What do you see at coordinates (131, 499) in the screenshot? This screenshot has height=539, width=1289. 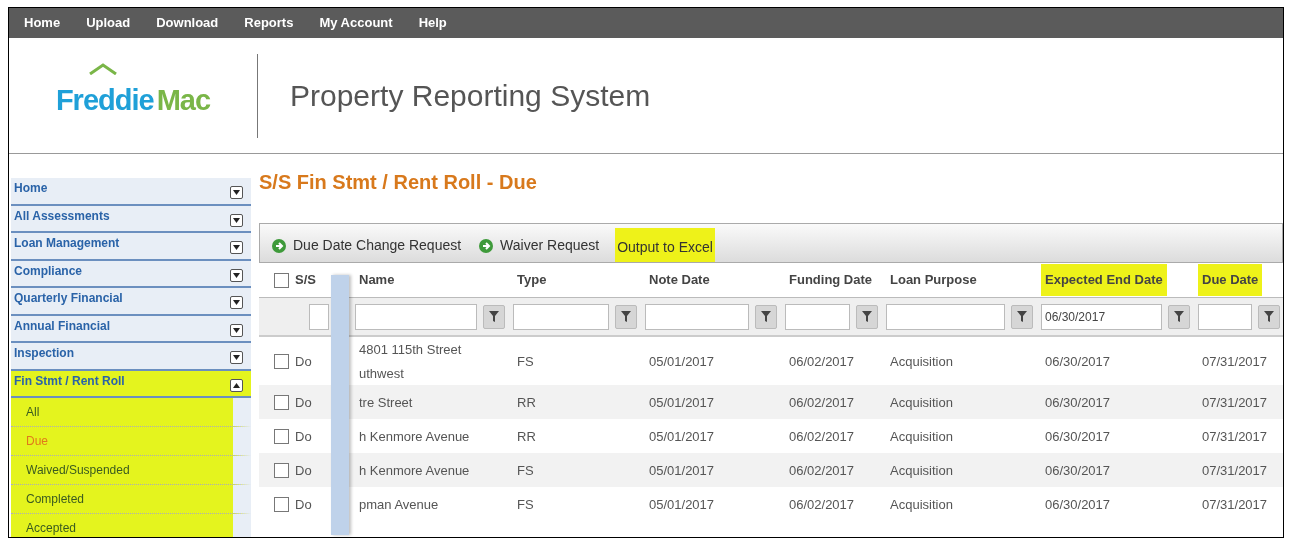 I see `sidebar-subitem: Completed` at bounding box center [131, 499].